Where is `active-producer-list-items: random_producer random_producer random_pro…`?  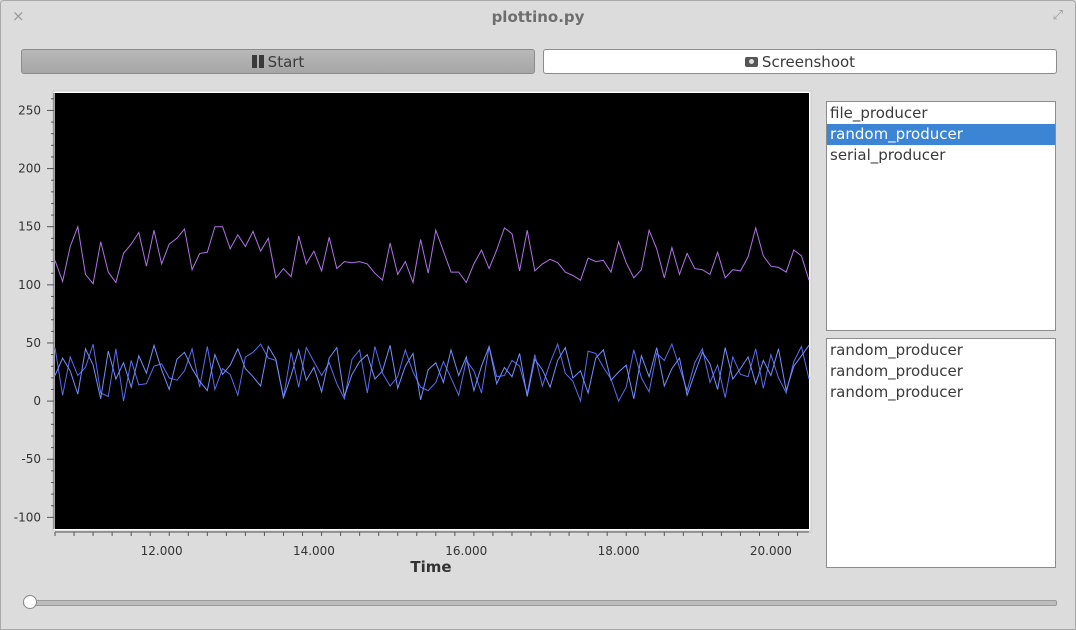
active-producer-list-items: random_producer random_producer random_pro… is located at coordinates (941, 371).